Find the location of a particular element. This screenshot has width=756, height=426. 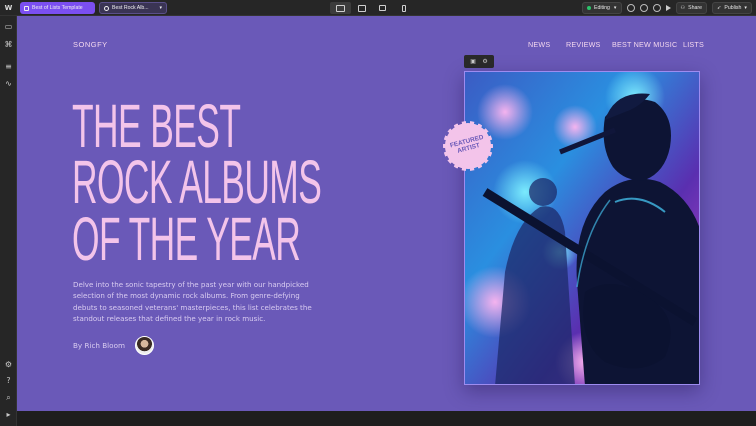

tablet-breakpoint-button is located at coordinates (382, 8).